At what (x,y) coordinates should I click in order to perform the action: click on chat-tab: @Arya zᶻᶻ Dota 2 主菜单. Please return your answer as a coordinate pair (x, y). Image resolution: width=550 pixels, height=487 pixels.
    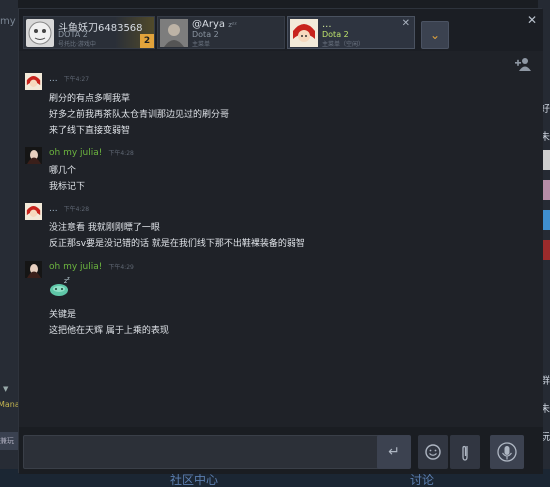
    Looking at the image, I should click on (221, 32).